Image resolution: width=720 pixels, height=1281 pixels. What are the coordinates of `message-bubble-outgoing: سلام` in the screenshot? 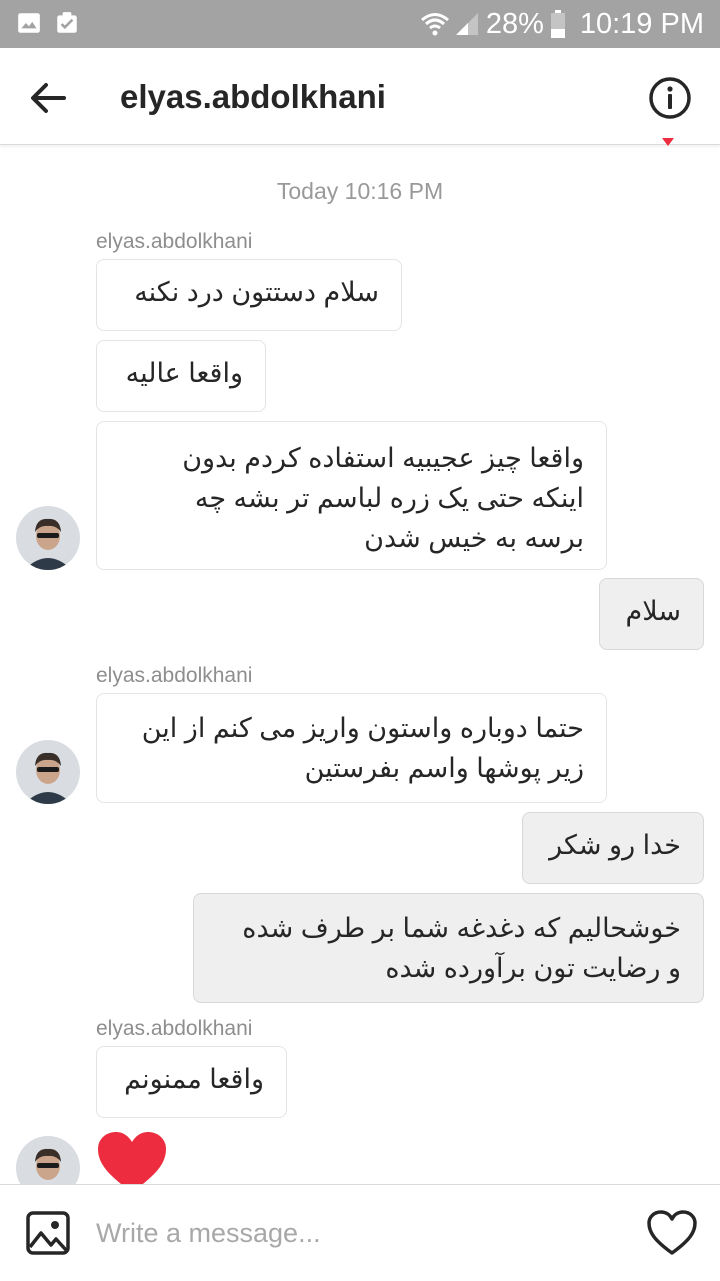 It's located at (651, 614).